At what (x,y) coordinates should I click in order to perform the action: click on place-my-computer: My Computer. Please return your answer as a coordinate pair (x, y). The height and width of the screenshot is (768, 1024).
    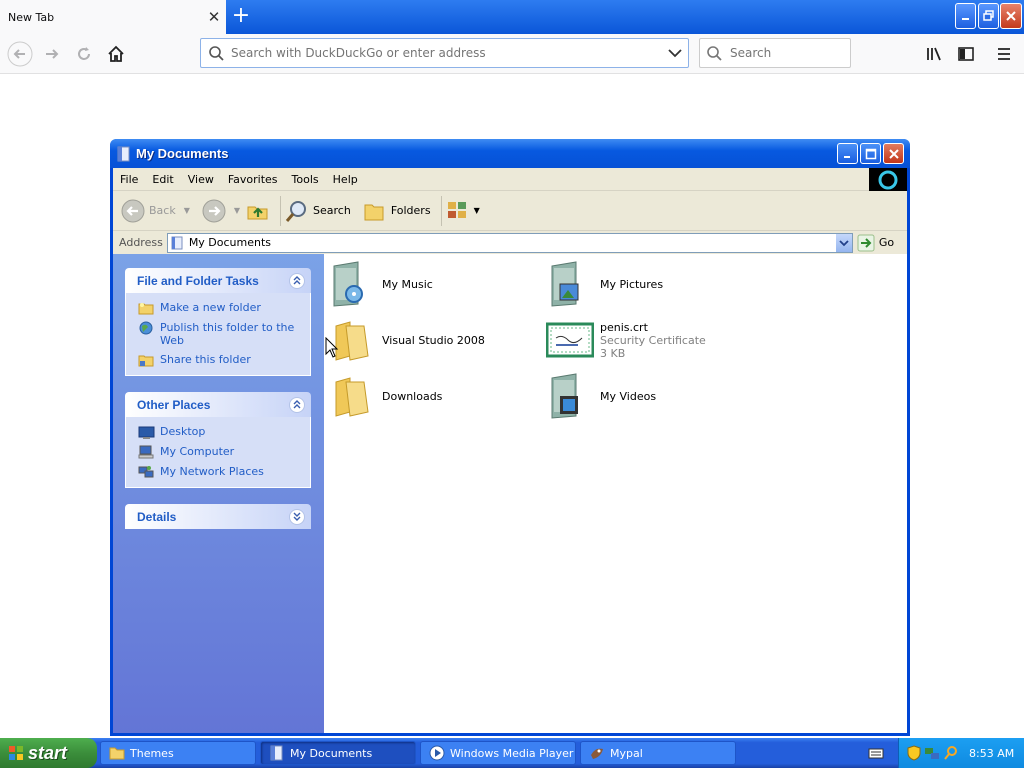
    Looking at the image, I should click on (222, 452).